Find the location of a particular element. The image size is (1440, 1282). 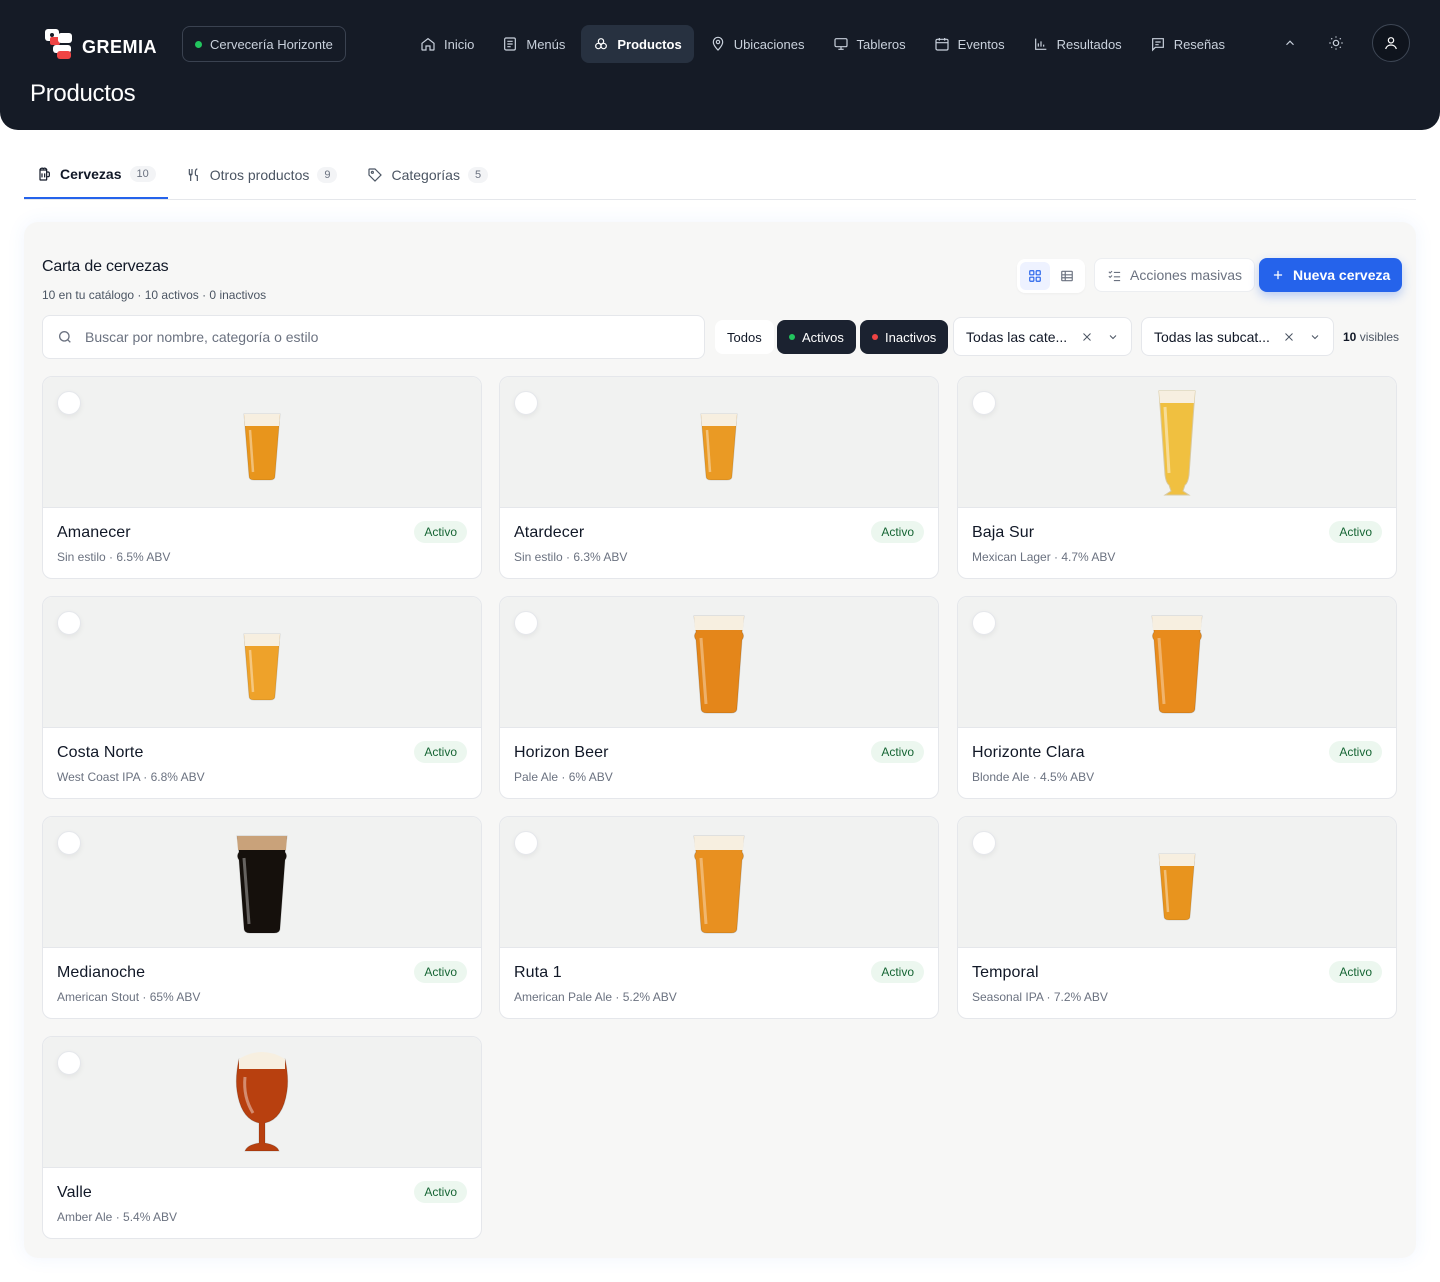

tab-count: 5 is located at coordinates (478, 174).